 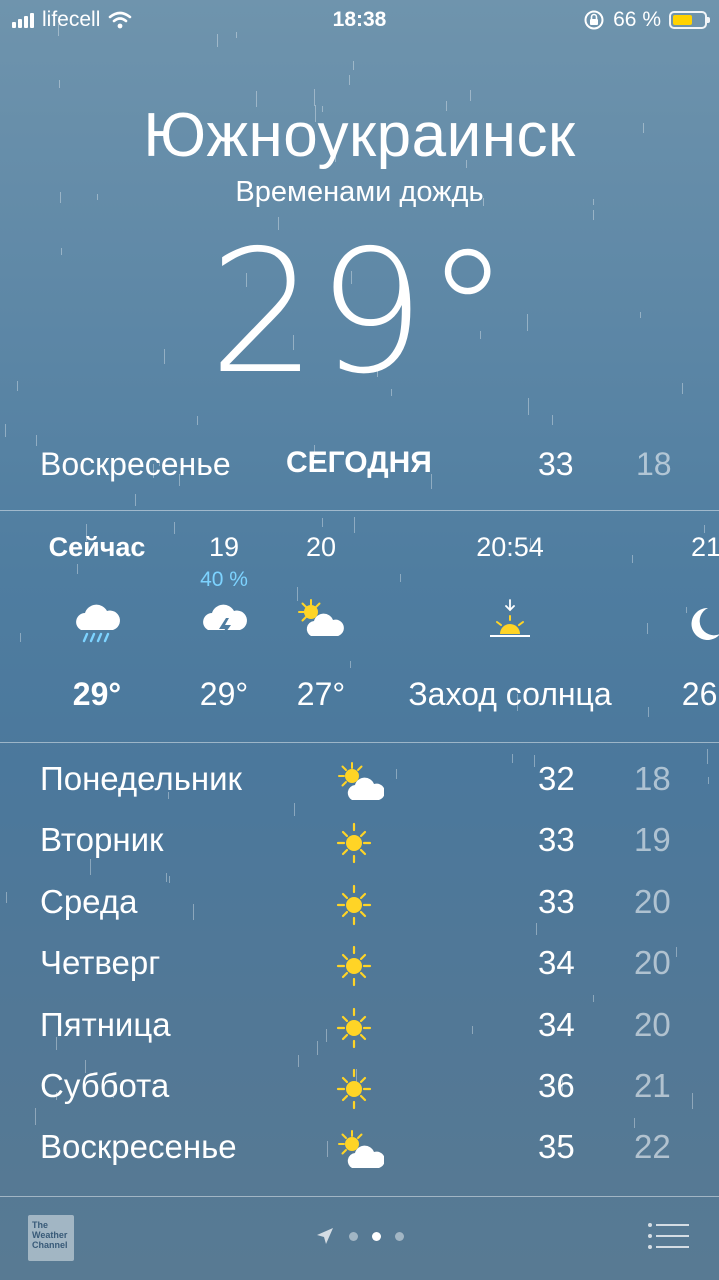 I want to click on sunset-icon, so click(x=510, y=618).